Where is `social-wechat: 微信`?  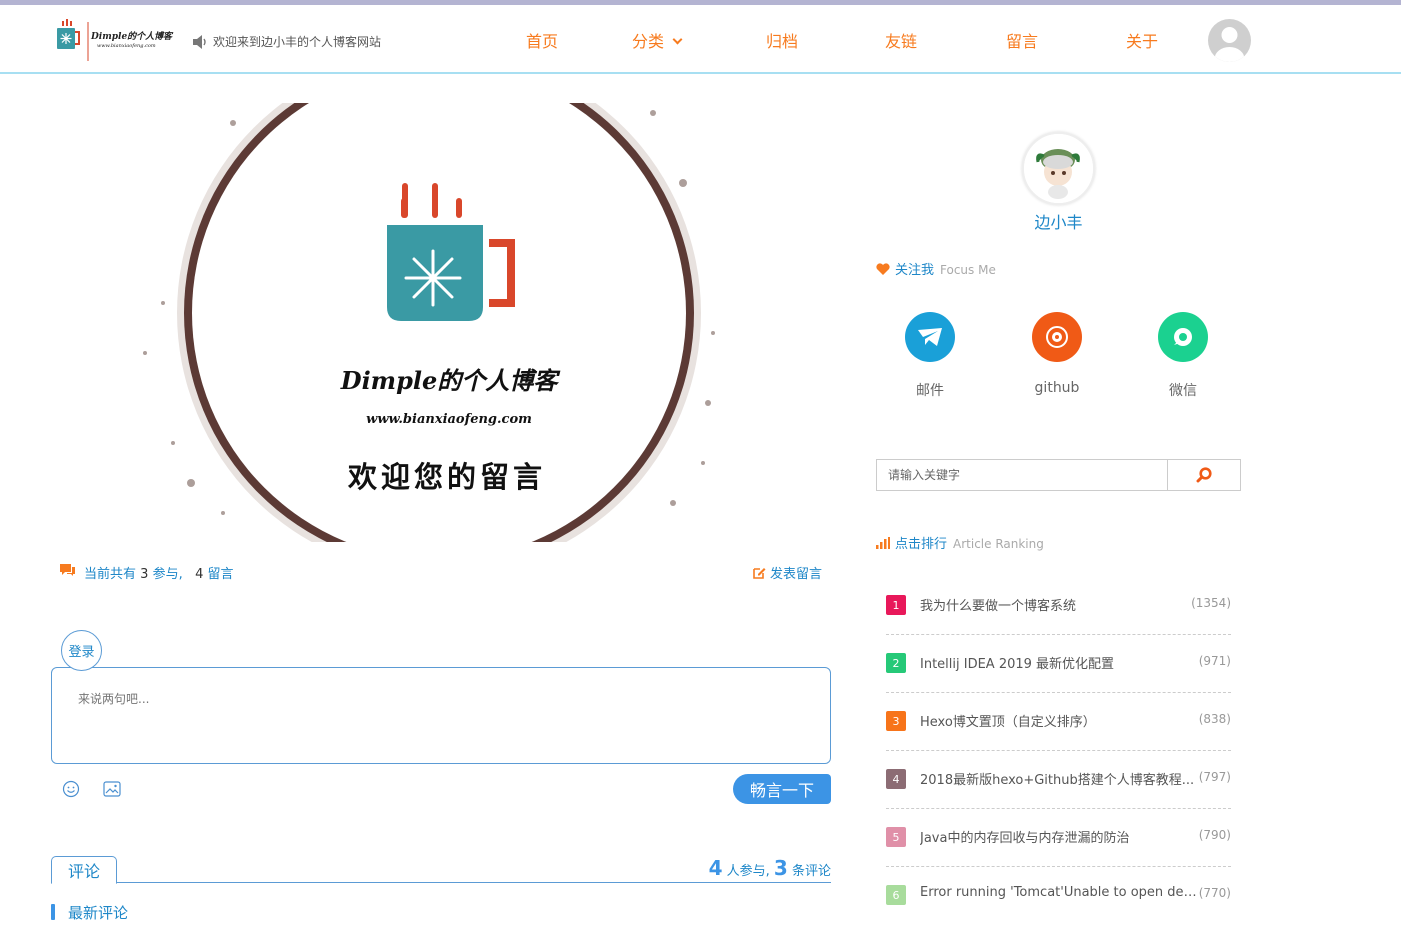 social-wechat: 微信 is located at coordinates (1183, 356).